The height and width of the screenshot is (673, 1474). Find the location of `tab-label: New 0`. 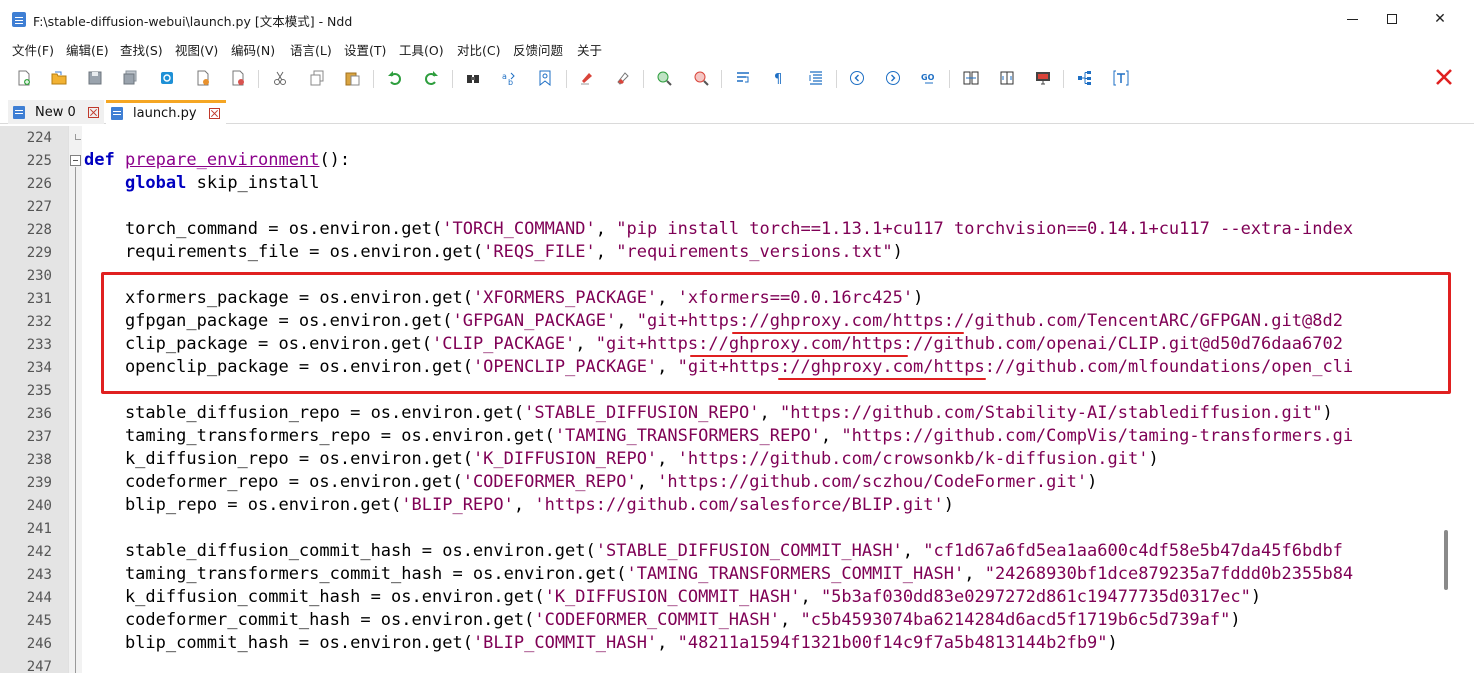

tab-label: New 0 is located at coordinates (55, 112).